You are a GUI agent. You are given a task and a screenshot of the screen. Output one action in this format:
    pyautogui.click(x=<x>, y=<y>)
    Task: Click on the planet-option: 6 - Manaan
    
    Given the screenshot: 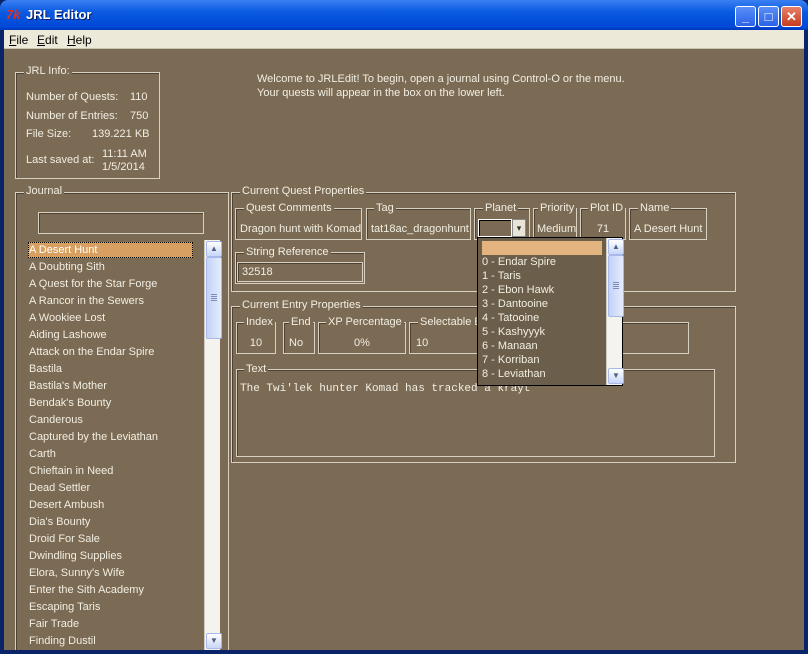 What is the action you would take?
    pyautogui.click(x=542, y=346)
    